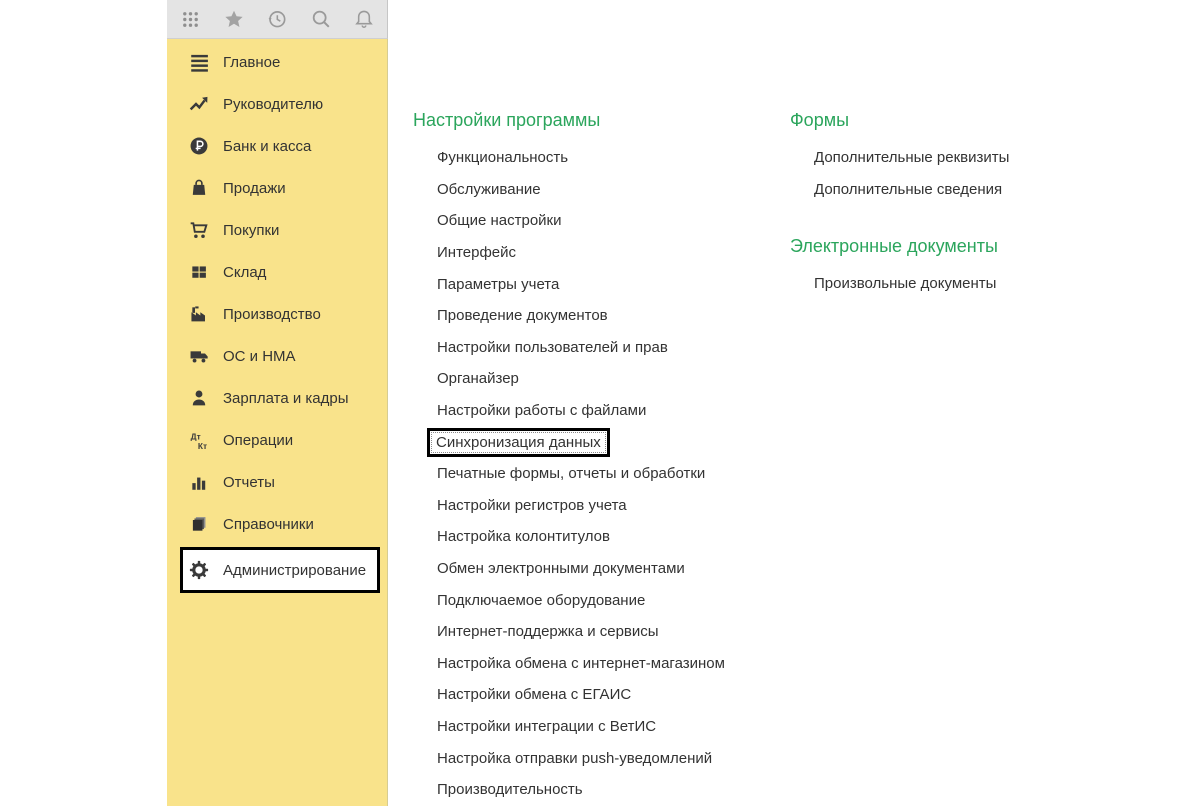 Image resolution: width=1200 pixels, height=806 pixels. What do you see at coordinates (615, 790) in the screenshot?
I see `settings-link: Производительность` at bounding box center [615, 790].